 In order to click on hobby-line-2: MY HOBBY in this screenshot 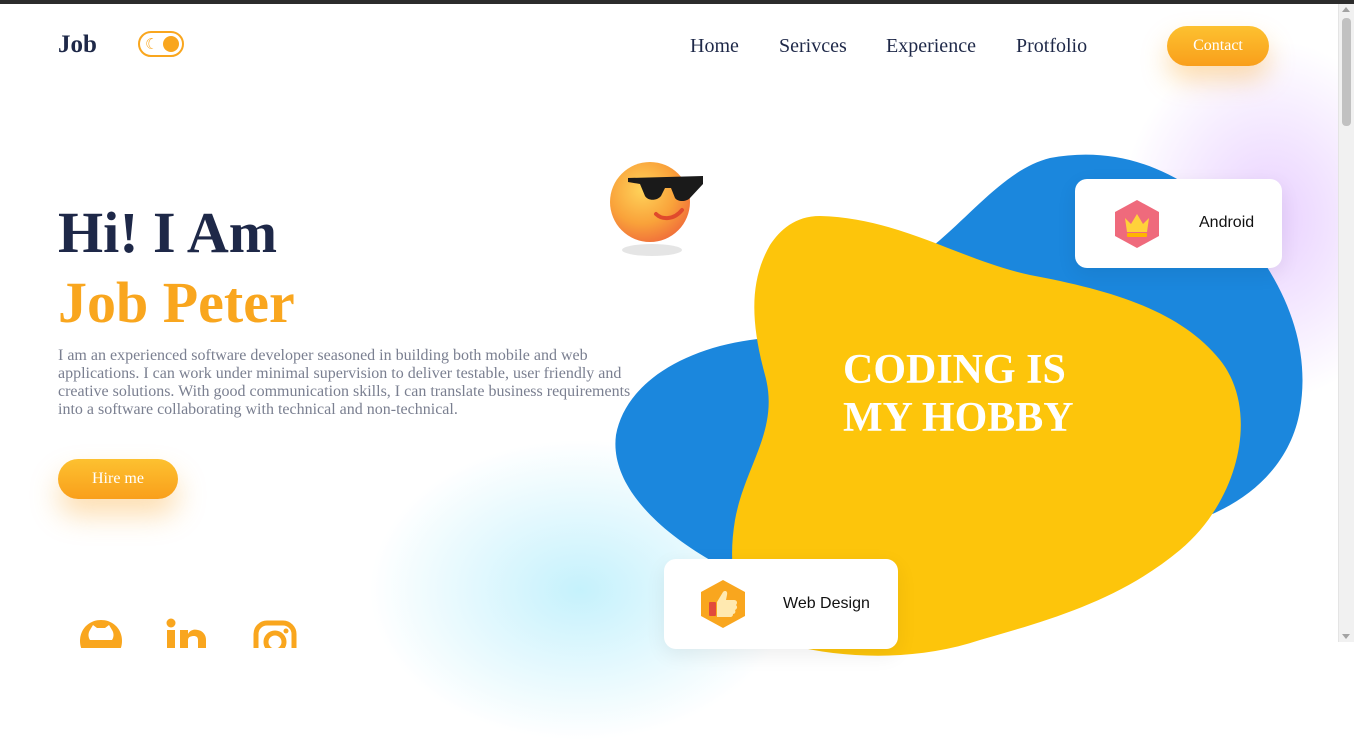, I will do `click(958, 418)`.